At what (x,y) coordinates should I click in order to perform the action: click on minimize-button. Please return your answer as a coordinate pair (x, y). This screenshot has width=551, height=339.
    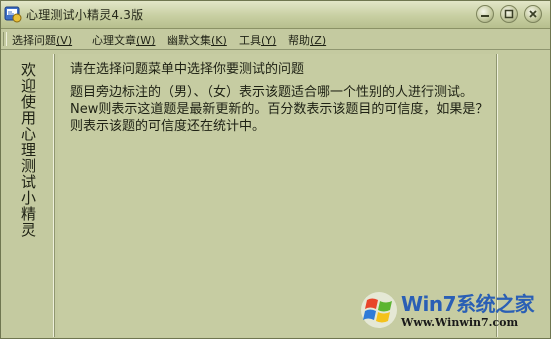
    Looking at the image, I should click on (485, 14).